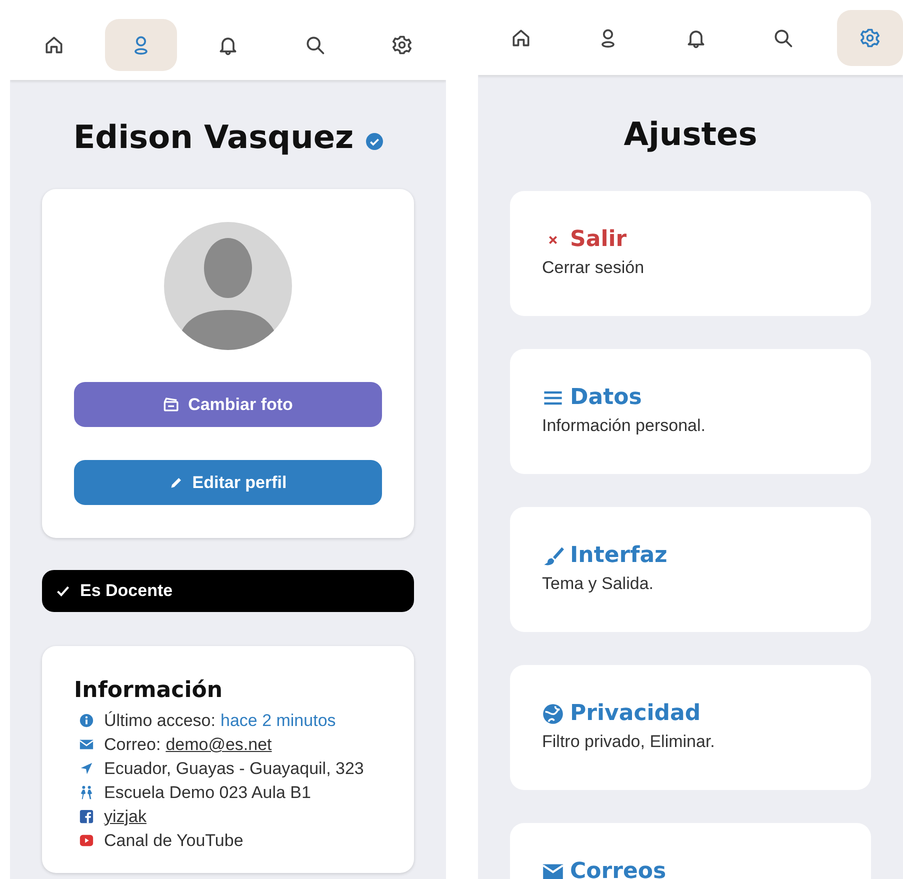 The image size is (903, 879). Describe the element at coordinates (160, 721) in the screenshot. I see `info-text: Último acceso:` at that location.